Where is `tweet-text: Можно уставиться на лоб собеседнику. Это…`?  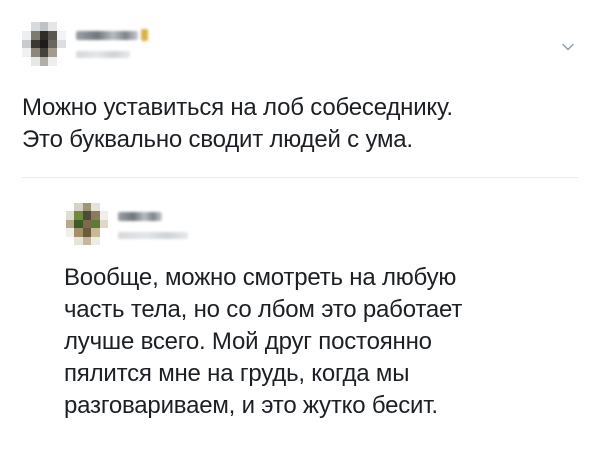 tweet-text: Можно уставиться на лоб собеседнику. Это… is located at coordinates (237, 124).